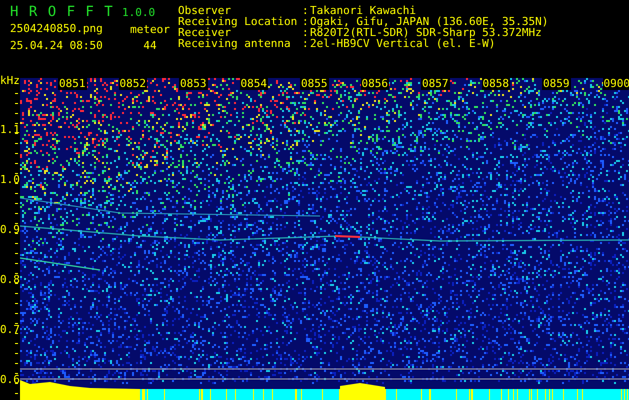 The width and height of the screenshot is (629, 400). Describe the element at coordinates (150, 29) in the screenshot. I see `counter-label: meteor` at that location.